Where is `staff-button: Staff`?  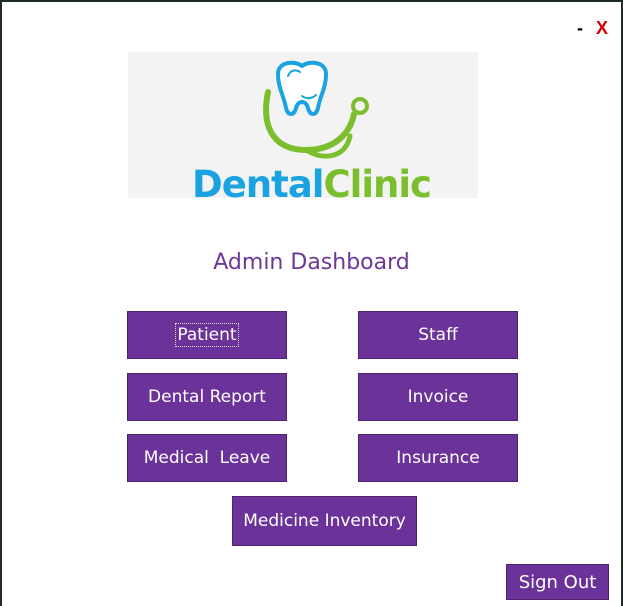
staff-button: Staff is located at coordinates (438, 335).